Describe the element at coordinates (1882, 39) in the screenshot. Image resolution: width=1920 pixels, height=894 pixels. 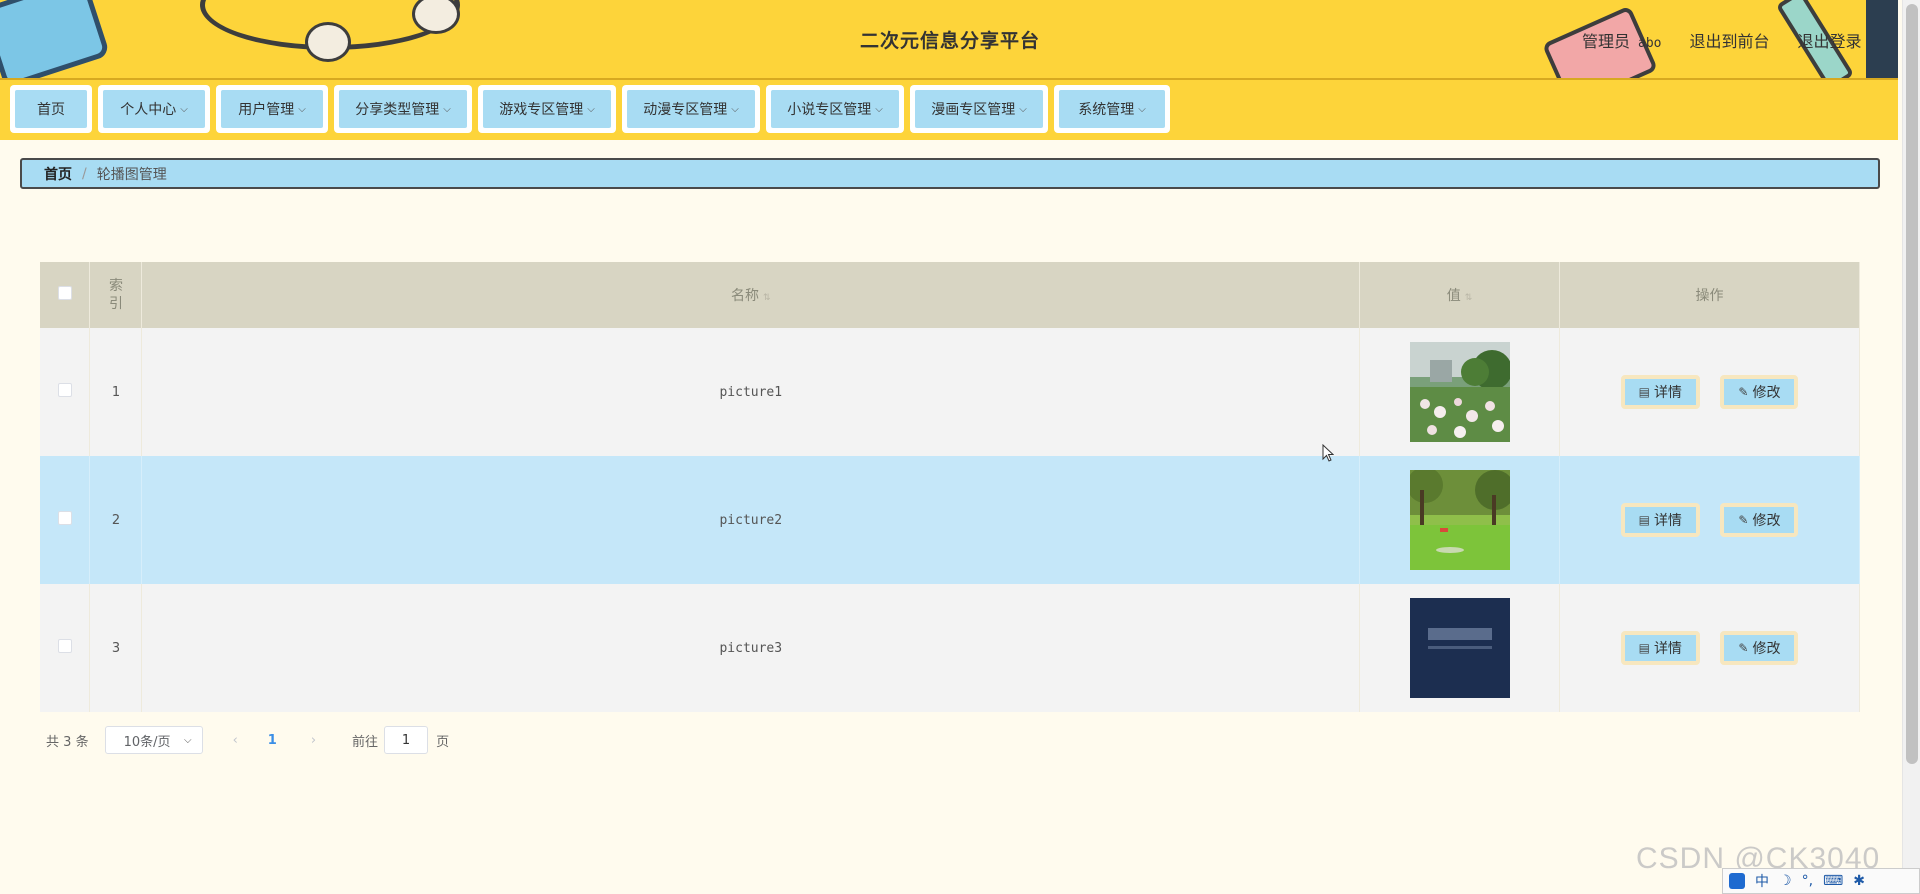
I see `corner-decoration` at that location.